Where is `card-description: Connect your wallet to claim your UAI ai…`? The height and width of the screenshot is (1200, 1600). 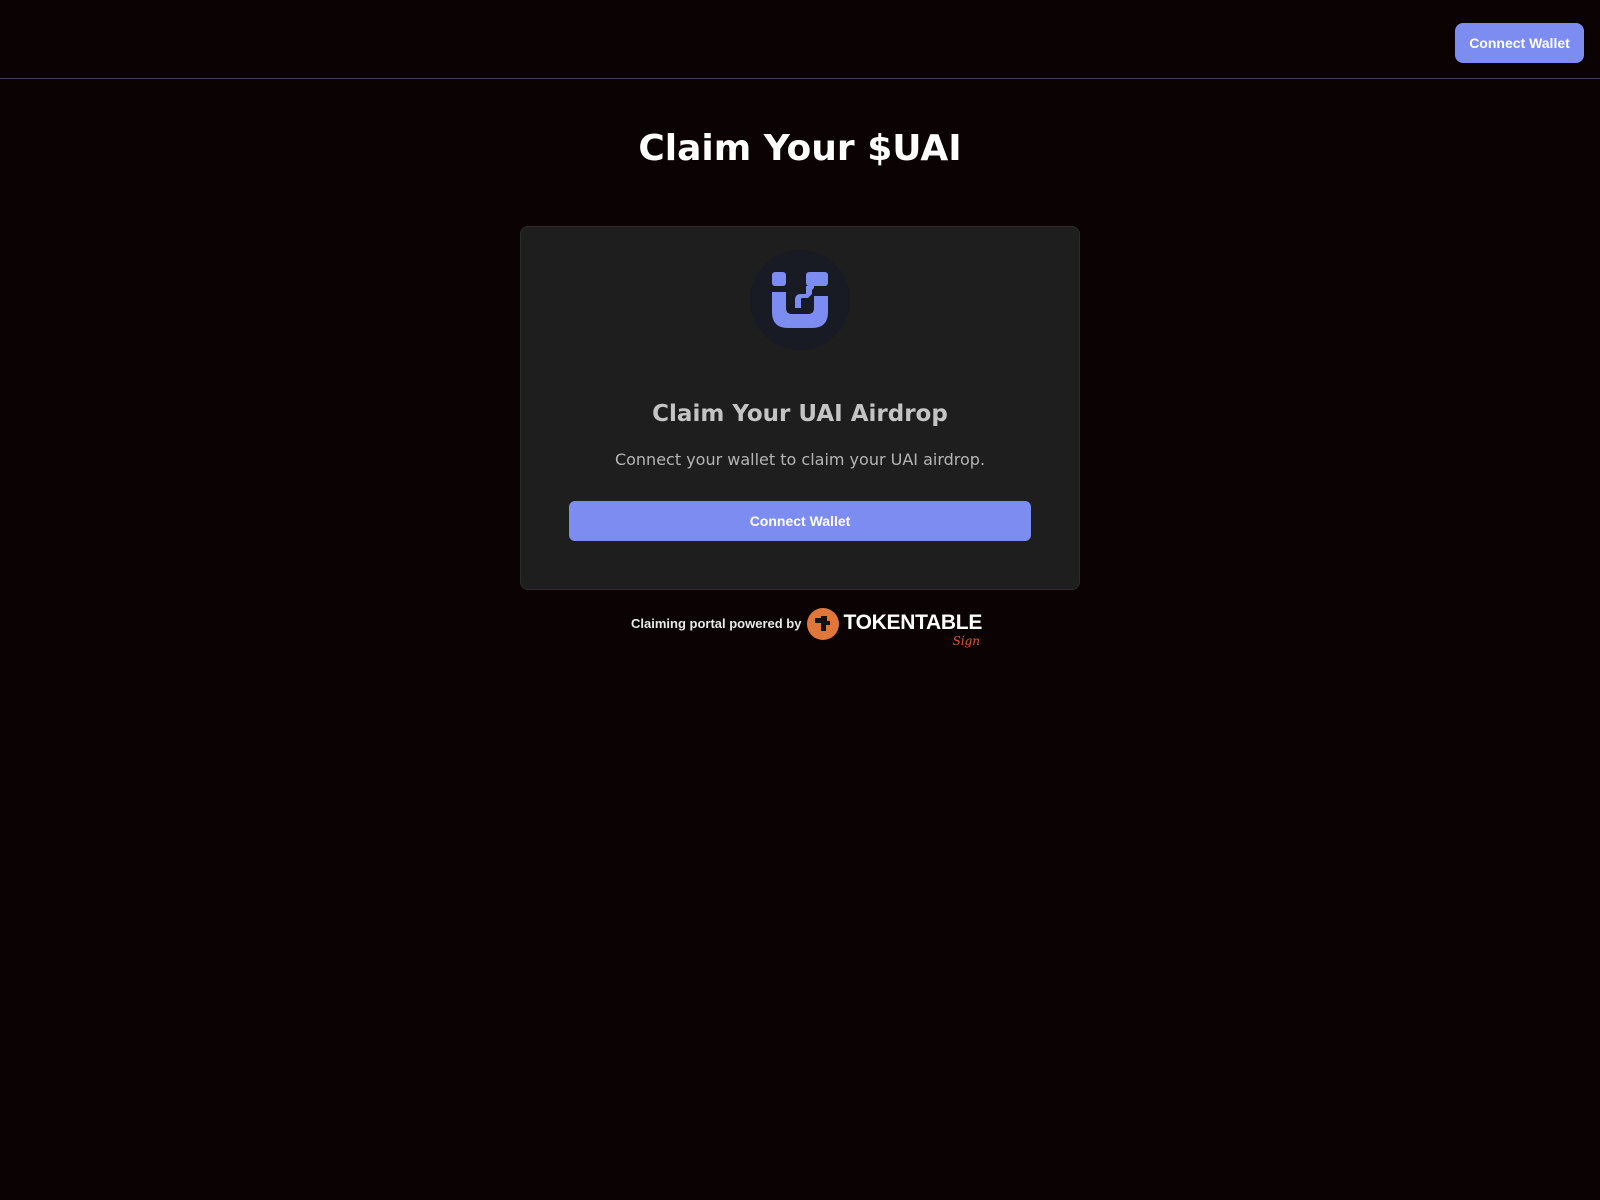 card-description: Connect your wallet to claim your UAI ai… is located at coordinates (800, 459).